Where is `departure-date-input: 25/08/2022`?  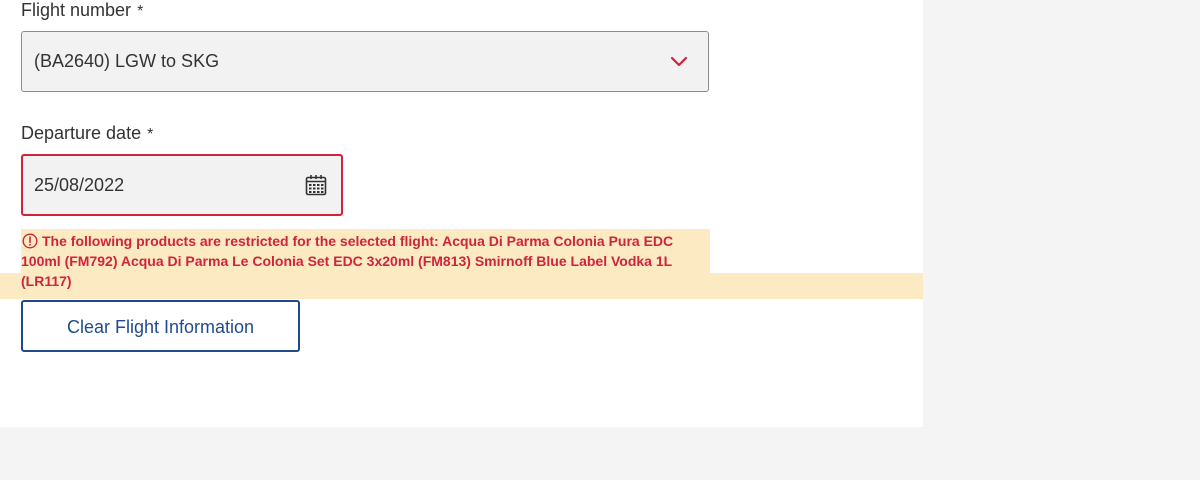 departure-date-input: 25/08/2022 is located at coordinates (182, 185).